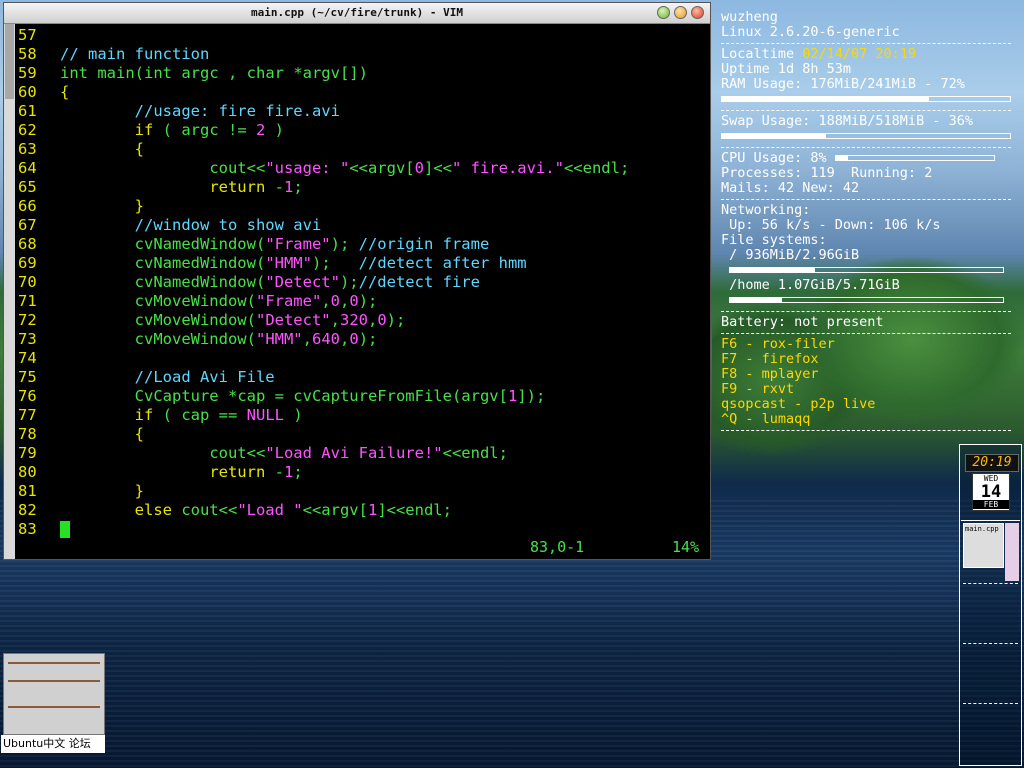 Image resolution: width=1024 pixels, height=768 pixels. I want to click on code-line: 59 int main(int argc , char *argv[]), so click(364, 73).